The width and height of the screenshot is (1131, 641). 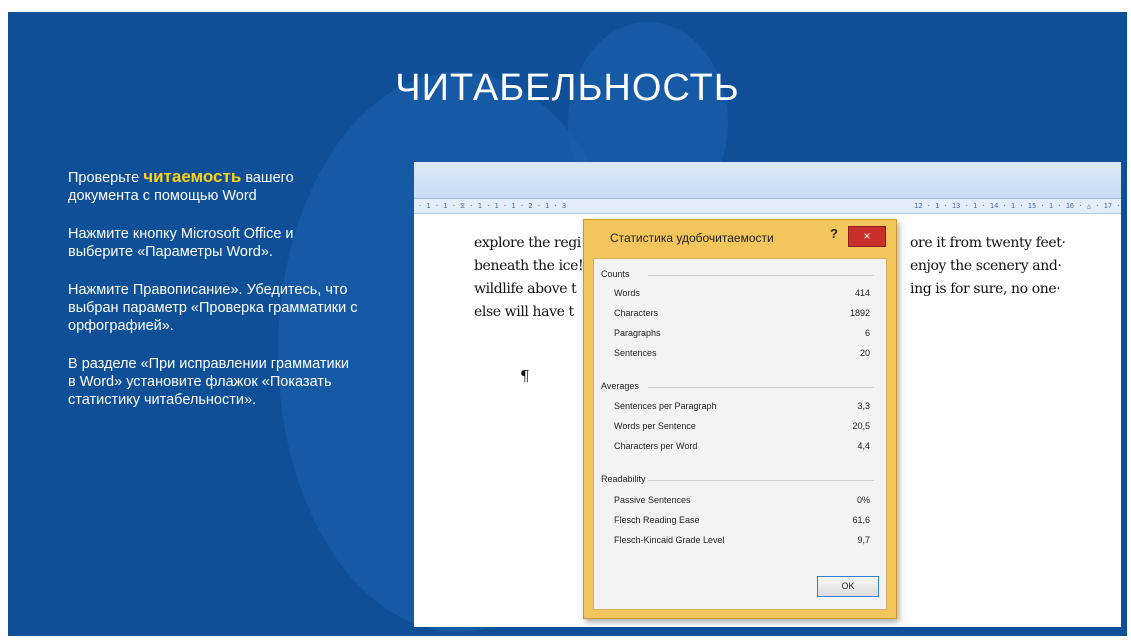 I want to click on stat-label-sentences: Sentences, so click(x=635, y=353).